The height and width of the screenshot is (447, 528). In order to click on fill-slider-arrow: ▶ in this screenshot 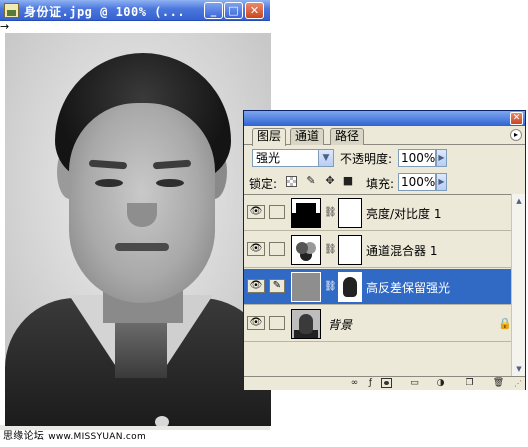, I will do `click(441, 182)`.